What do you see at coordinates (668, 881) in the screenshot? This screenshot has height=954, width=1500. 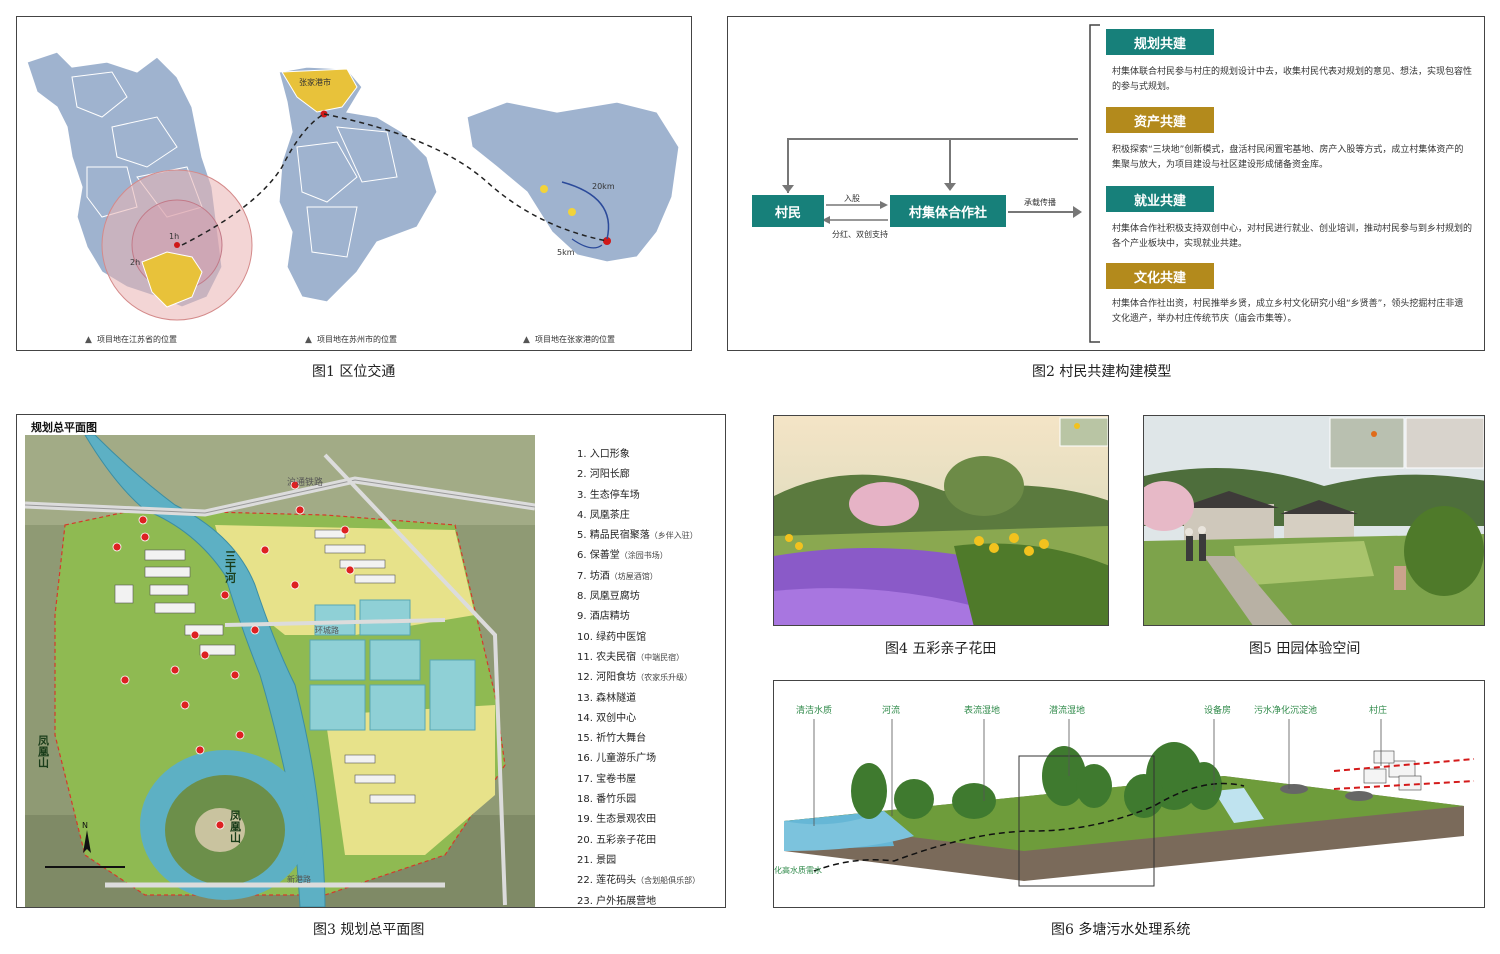 I see `legend-item-note: （含划船俱乐部）` at bounding box center [668, 881].